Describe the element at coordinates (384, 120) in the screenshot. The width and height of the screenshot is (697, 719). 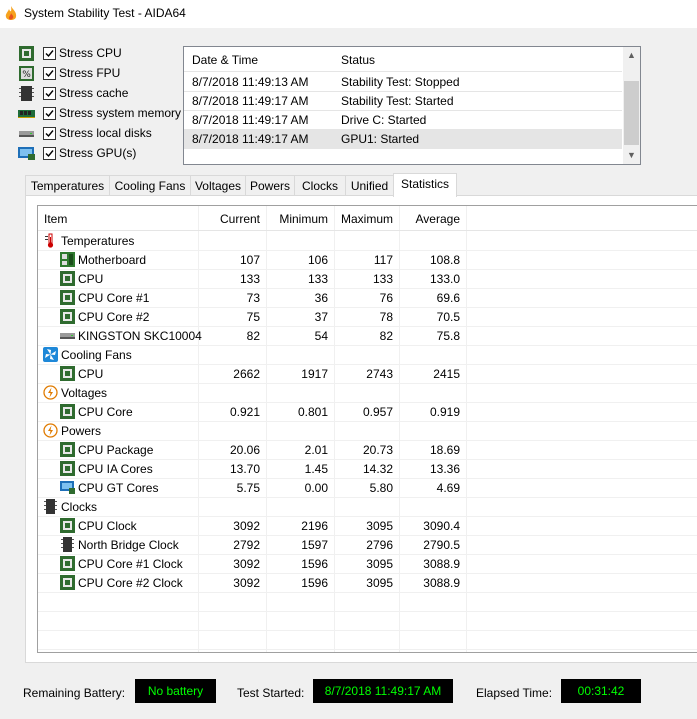
I see `log-status: Drive C: Started` at that location.